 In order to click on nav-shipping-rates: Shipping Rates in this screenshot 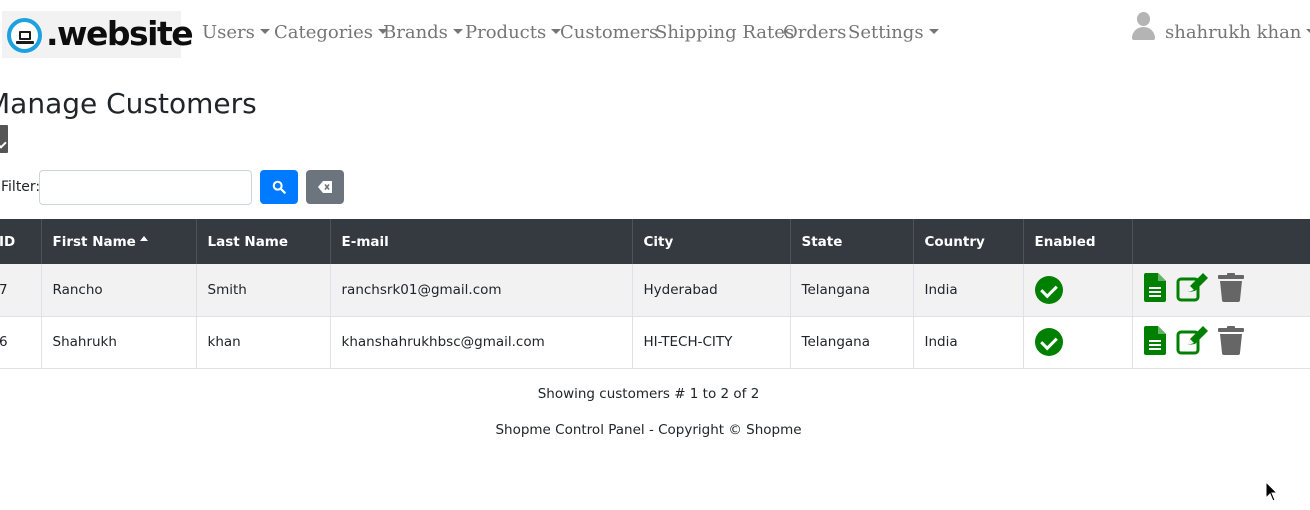, I will do `click(724, 32)`.